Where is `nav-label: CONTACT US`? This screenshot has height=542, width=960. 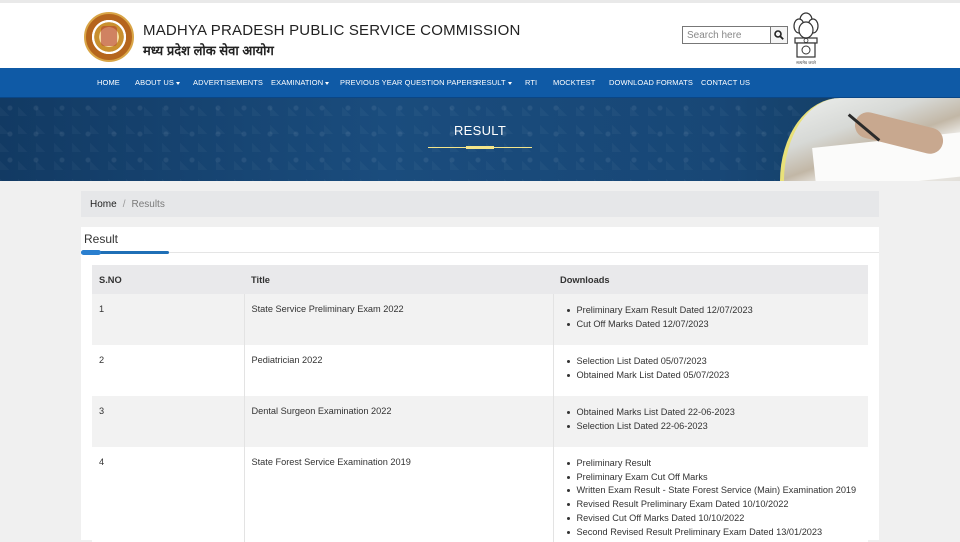 nav-label: CONTACT US is located at coordinates (726, 82).